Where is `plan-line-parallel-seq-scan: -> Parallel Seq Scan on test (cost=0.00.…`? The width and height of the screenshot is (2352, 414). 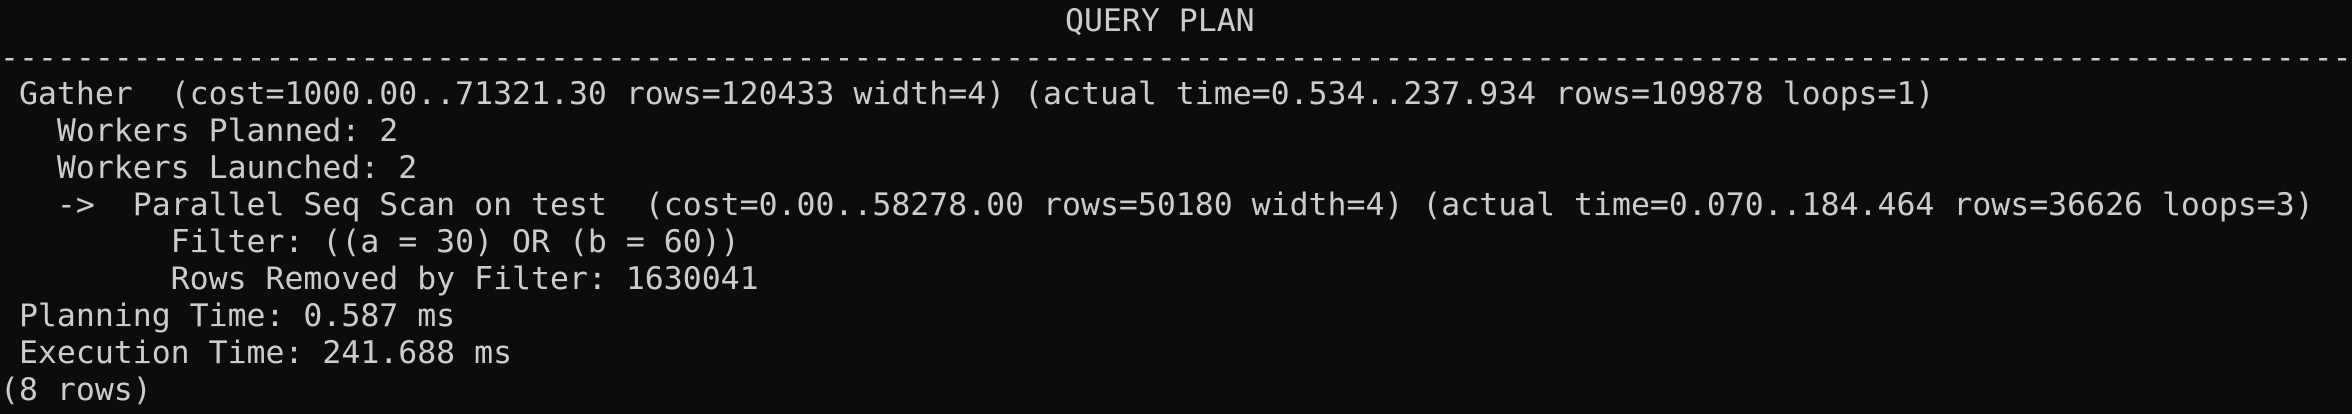 plan-line-parallel-seq-scan: -> Parallel Seq Scan on test (cost=0.00.… is located at coordinates (1157, 205).